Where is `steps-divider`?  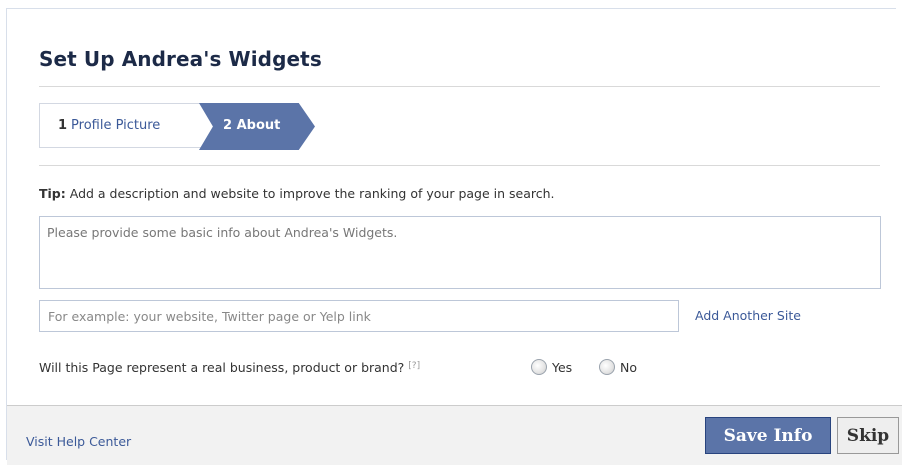
steps-divider is located at coordinates (459, 165).